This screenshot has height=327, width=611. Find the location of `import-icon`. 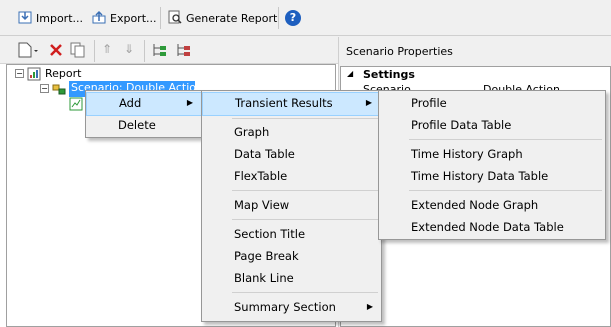

import-icon is located at coordinates (25, 18).